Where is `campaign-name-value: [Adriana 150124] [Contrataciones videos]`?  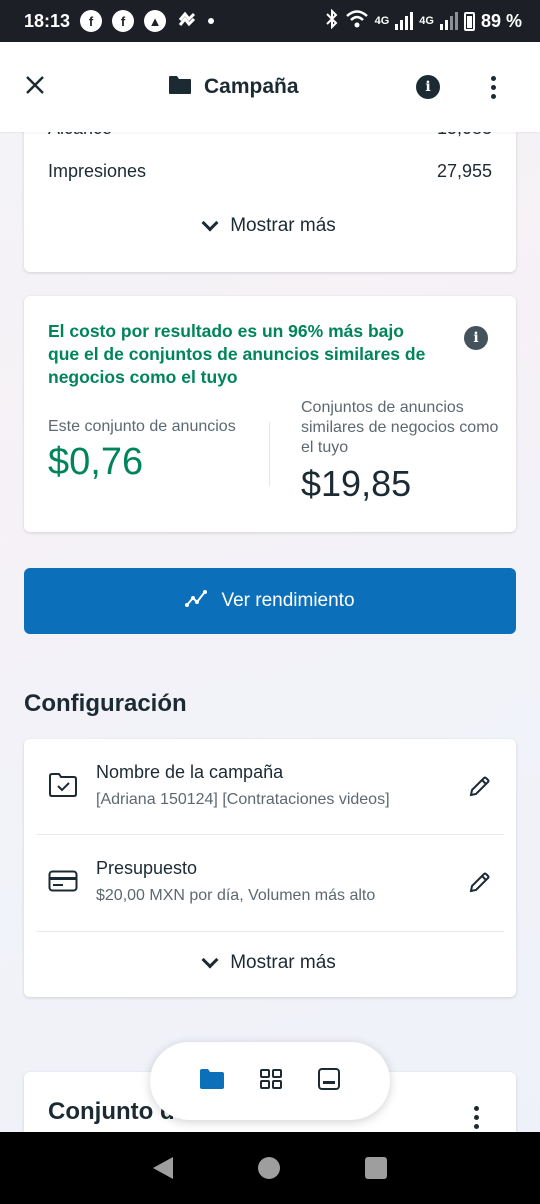 campaign-name-value: [Adriana 150124] [Contrataciones videos] is located at coordinates (243, 799).